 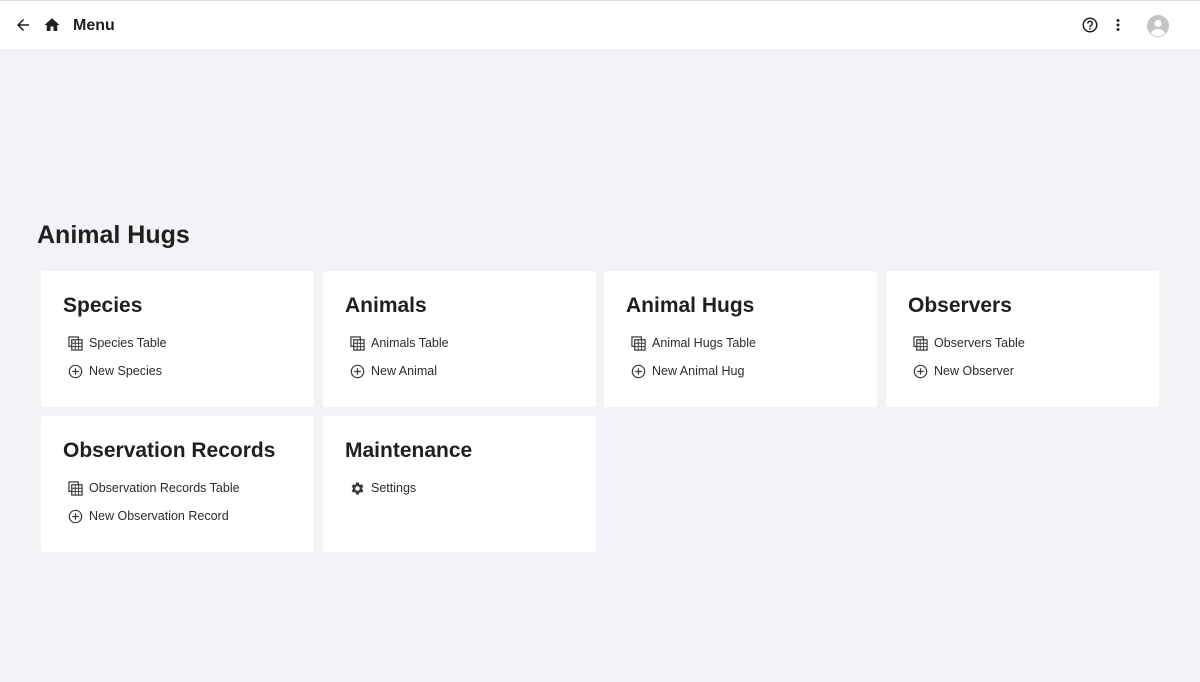 I want to click on more-options-button, so click(x=1118, y=25).